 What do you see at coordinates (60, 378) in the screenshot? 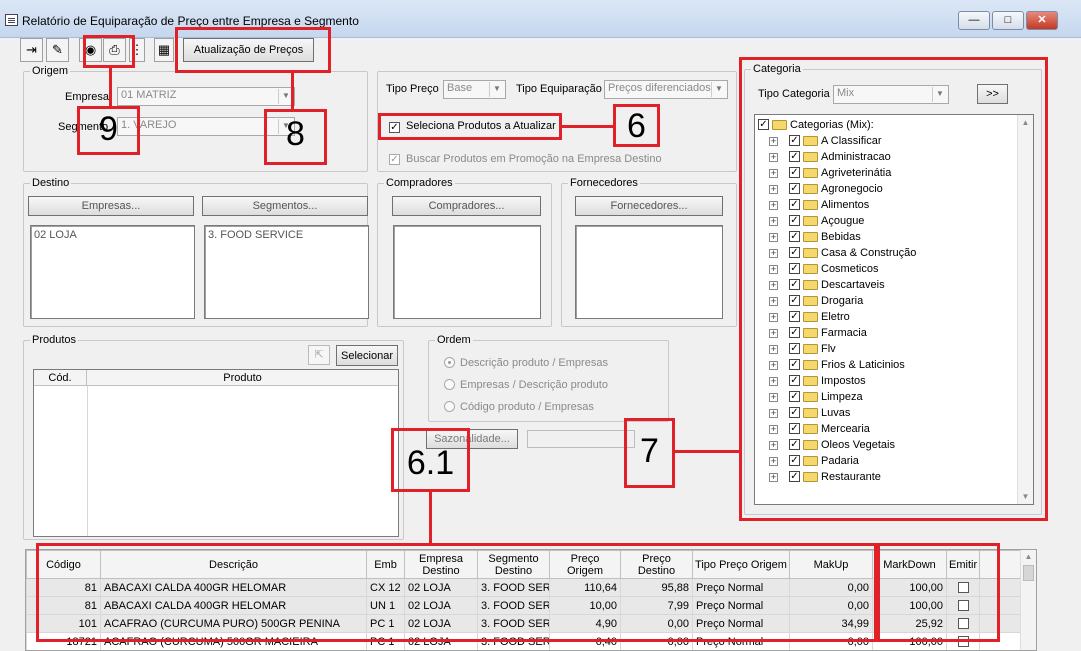
I see `col-cod-header: Cód.` at bounding box center [60, 378].